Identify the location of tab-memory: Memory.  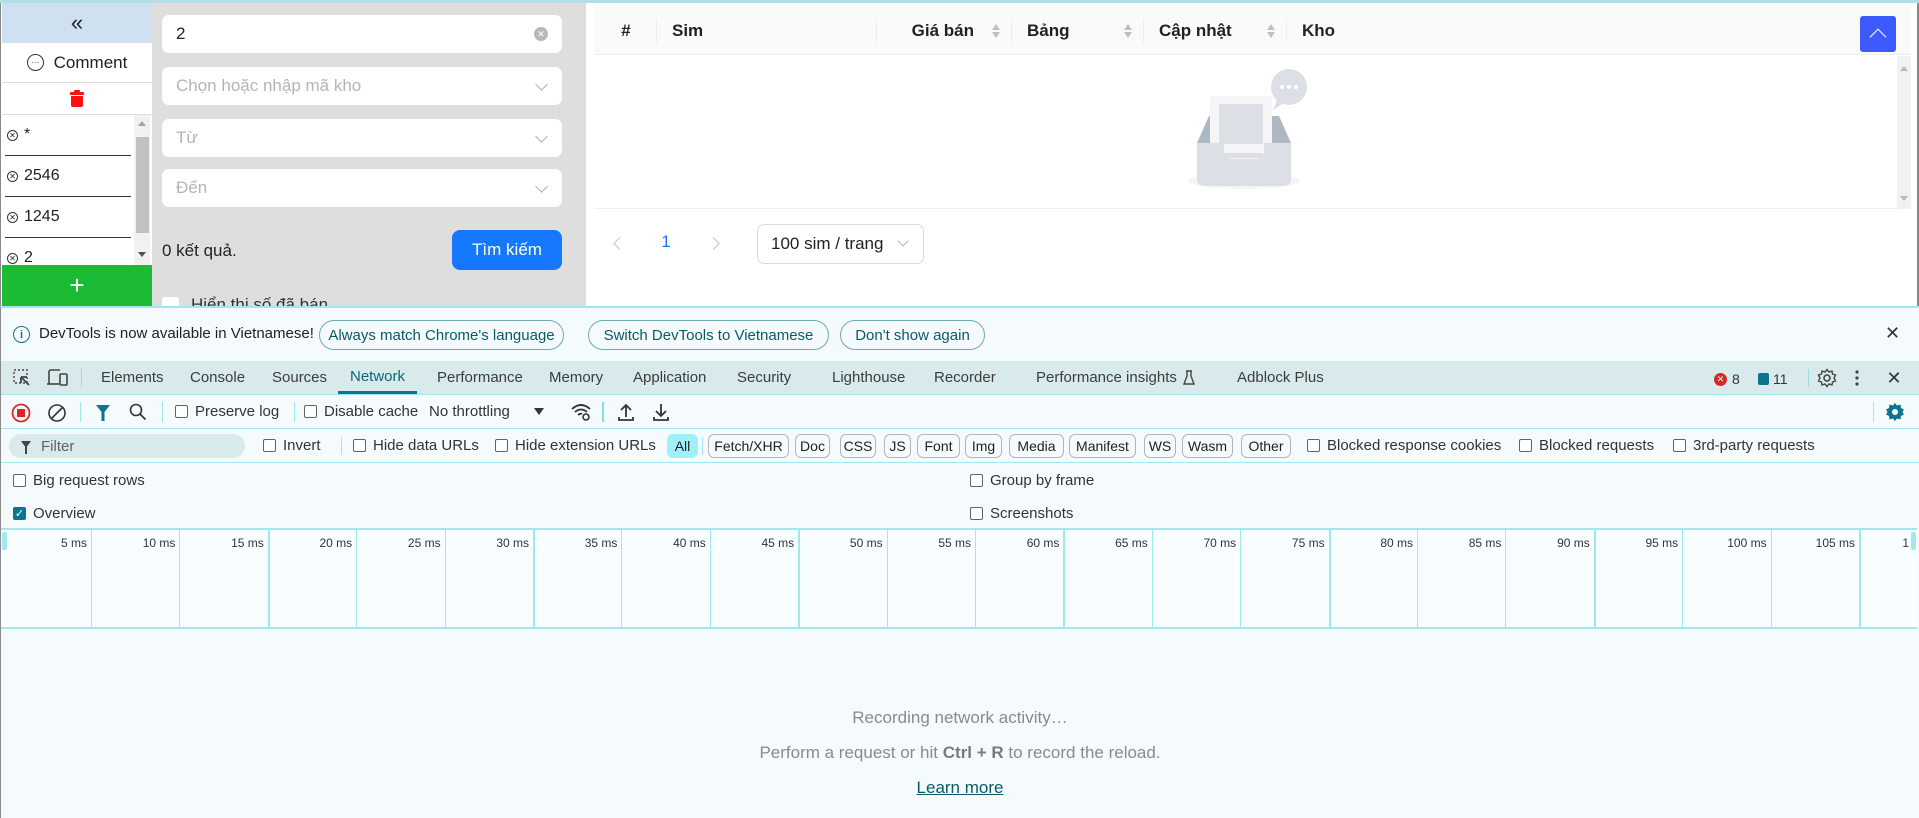
(576, 377).